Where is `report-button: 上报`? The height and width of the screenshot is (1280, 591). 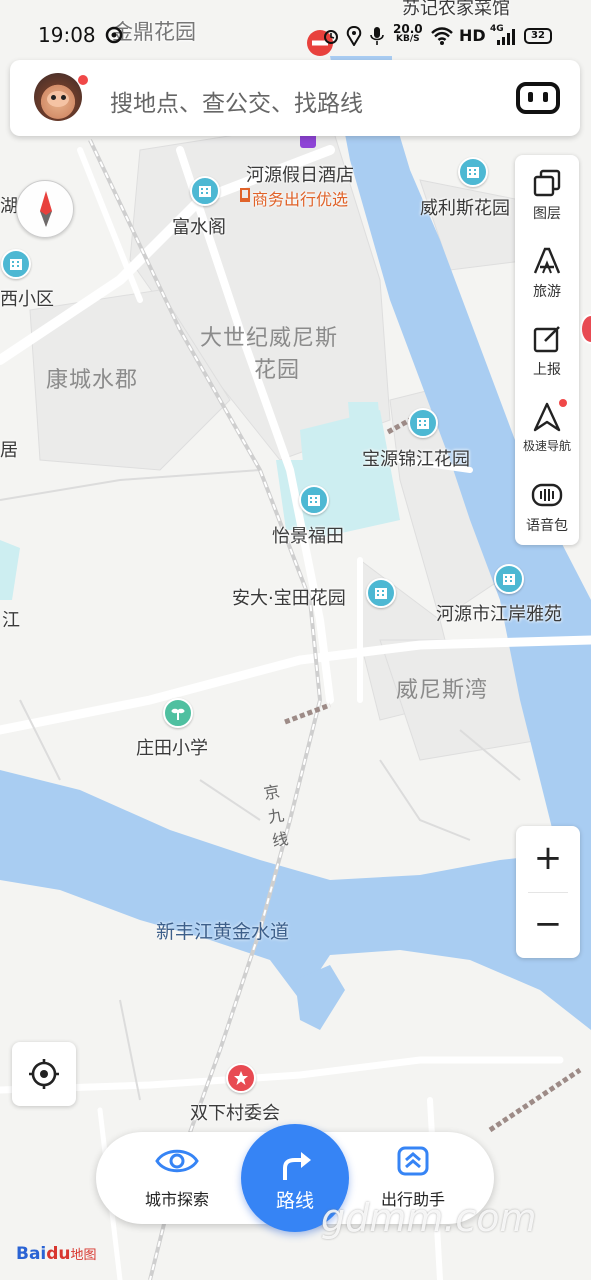 report-button: 上报 is located at coordinates (547, 351).